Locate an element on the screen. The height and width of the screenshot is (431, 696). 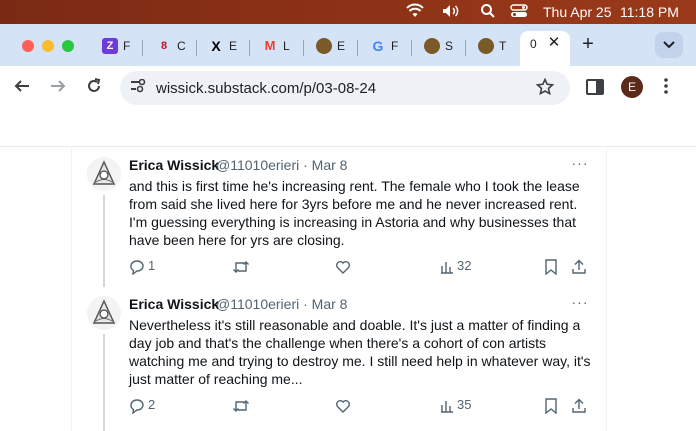
tab-search-button is located at coordinates (669, 45).